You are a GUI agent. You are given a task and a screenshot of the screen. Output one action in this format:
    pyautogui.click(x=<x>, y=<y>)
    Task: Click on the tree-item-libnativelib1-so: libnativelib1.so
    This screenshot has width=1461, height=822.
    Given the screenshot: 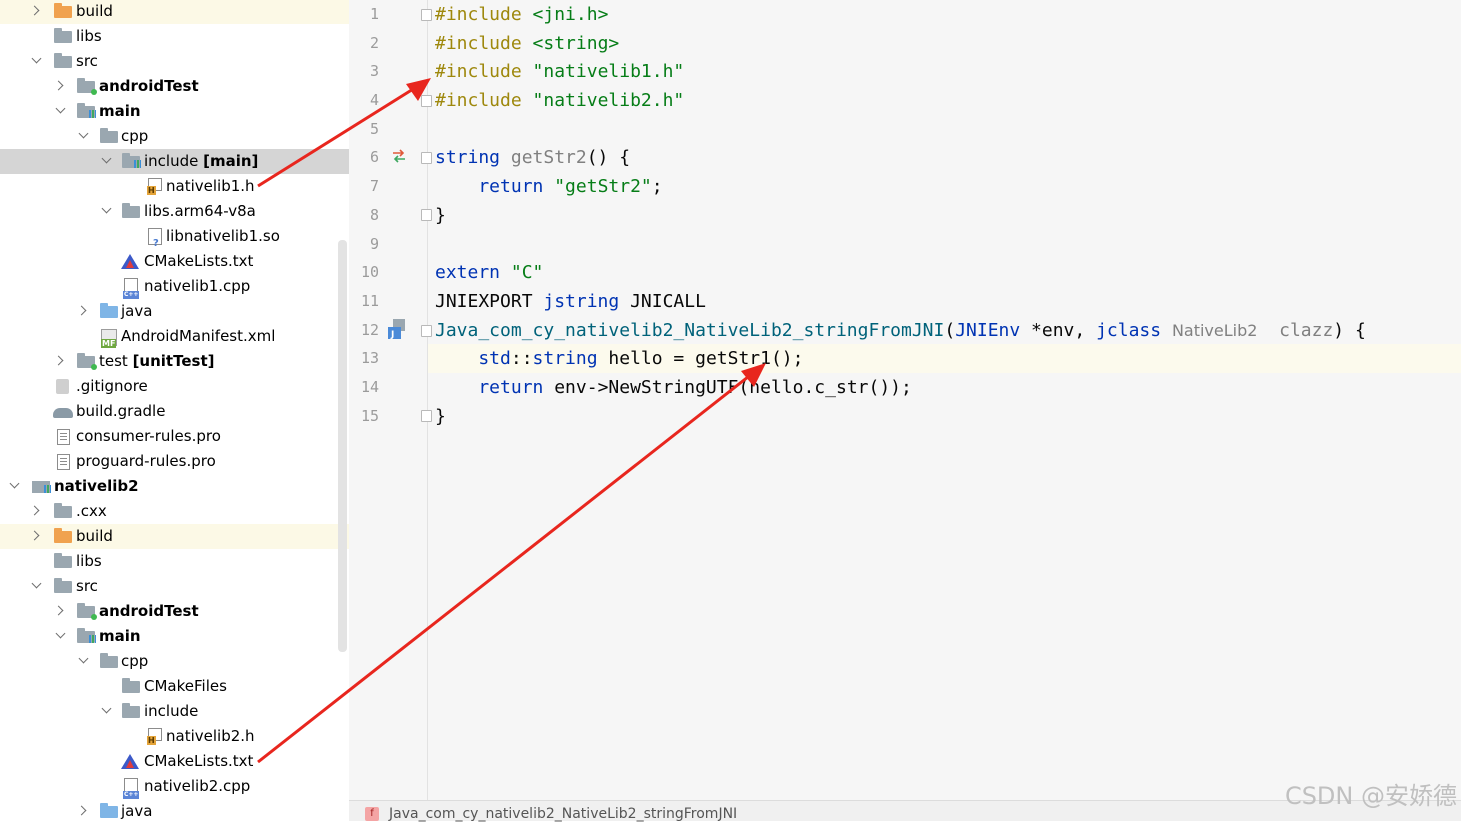 What is the action you would take?
    pyautogui.click(x=174, y=240)
    